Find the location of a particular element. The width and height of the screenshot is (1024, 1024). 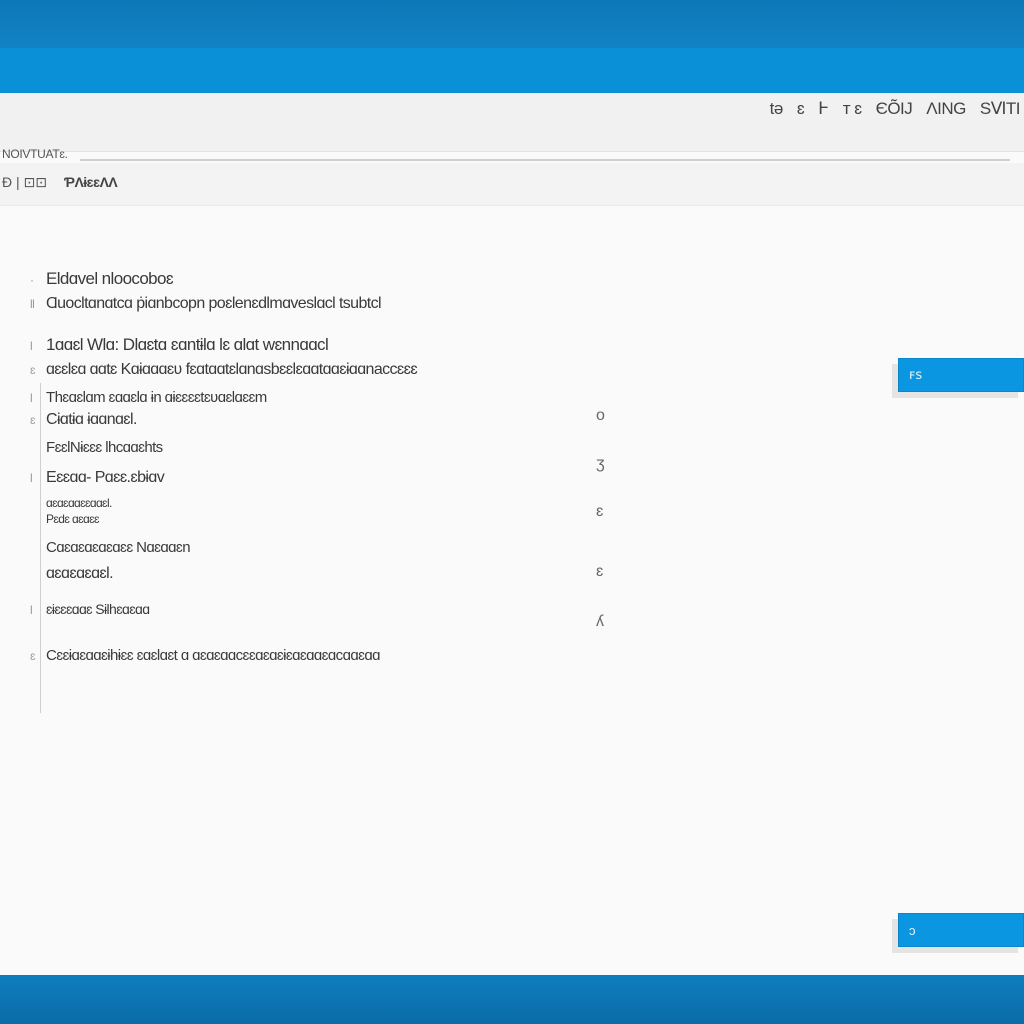

list-item: ɑɛɑɛɑɑɛɛɑɑɛl. Pɛdɛ ɑɛɑɛɛ is located at coordinates (71, 511).